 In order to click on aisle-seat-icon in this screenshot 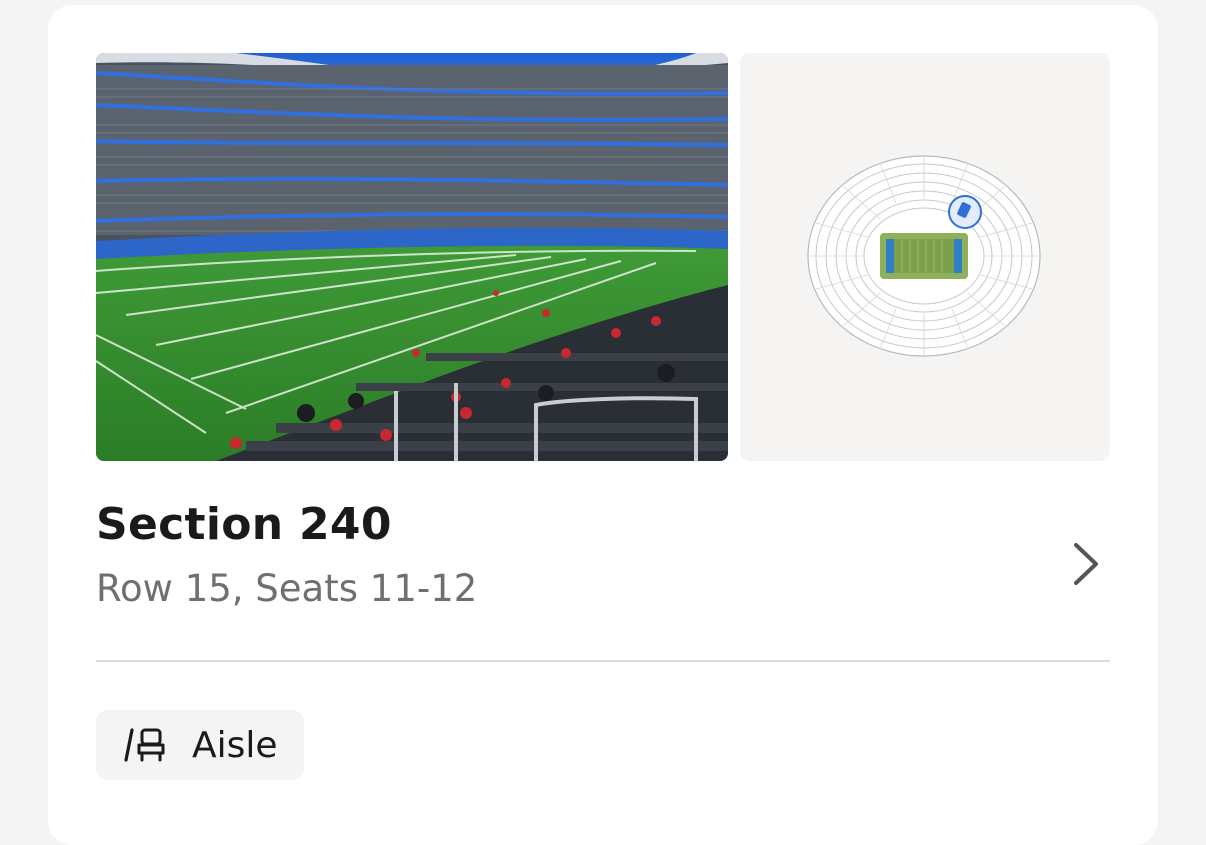, I will do `click(144, 745)`.